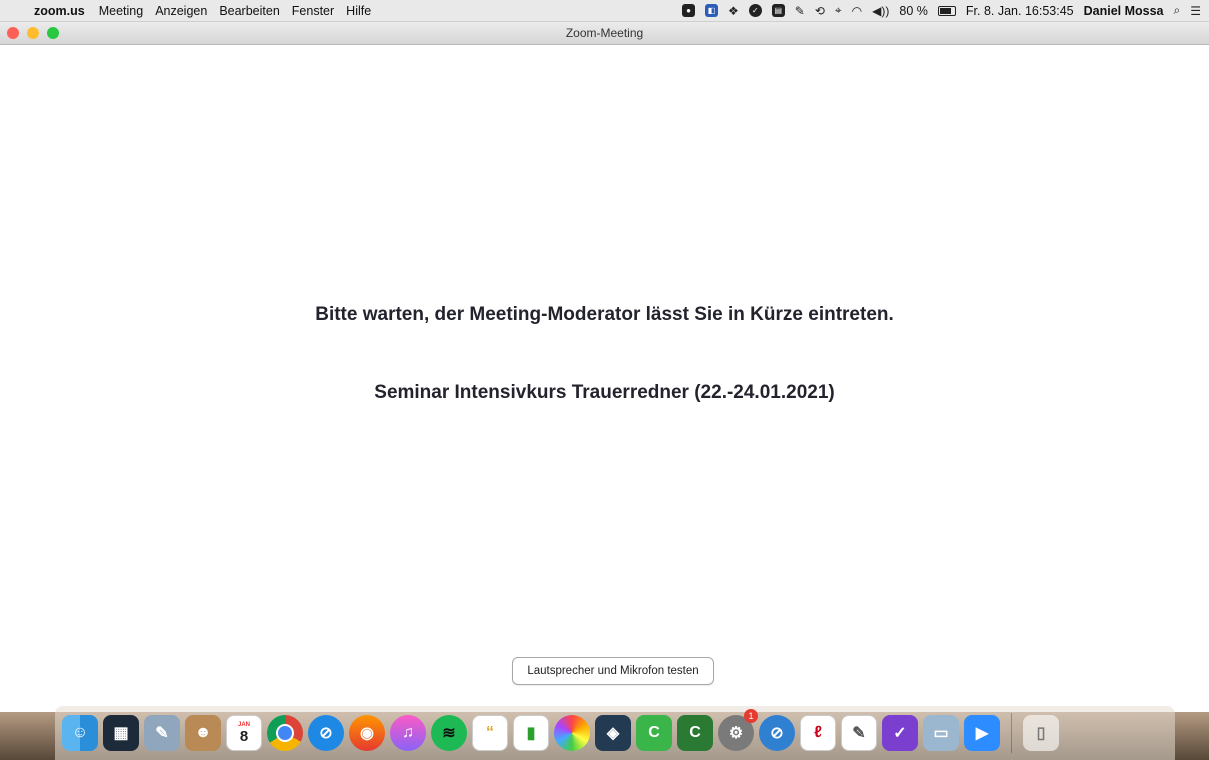  What do you see at coordinates (13, 33) in the screenshot?
I see `close-window-button` at bounding box center [13, 33].